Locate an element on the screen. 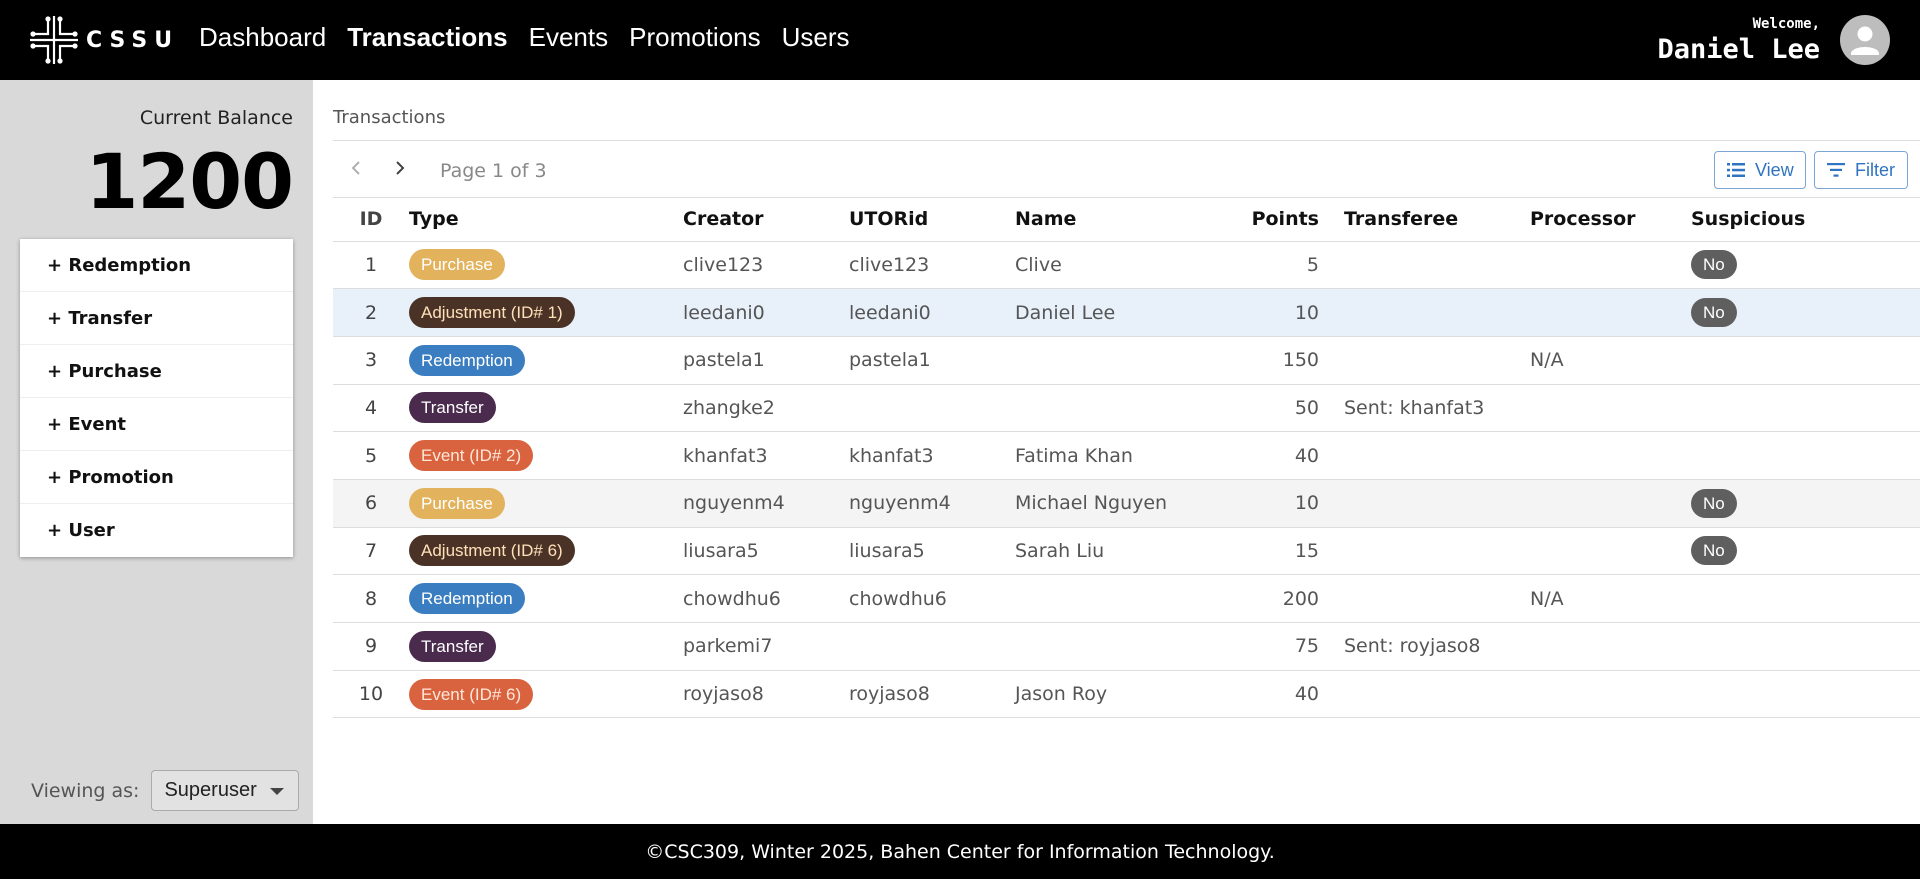 The image size is (1920, 879). caret-down-icon is located at coordinates (277, 791).